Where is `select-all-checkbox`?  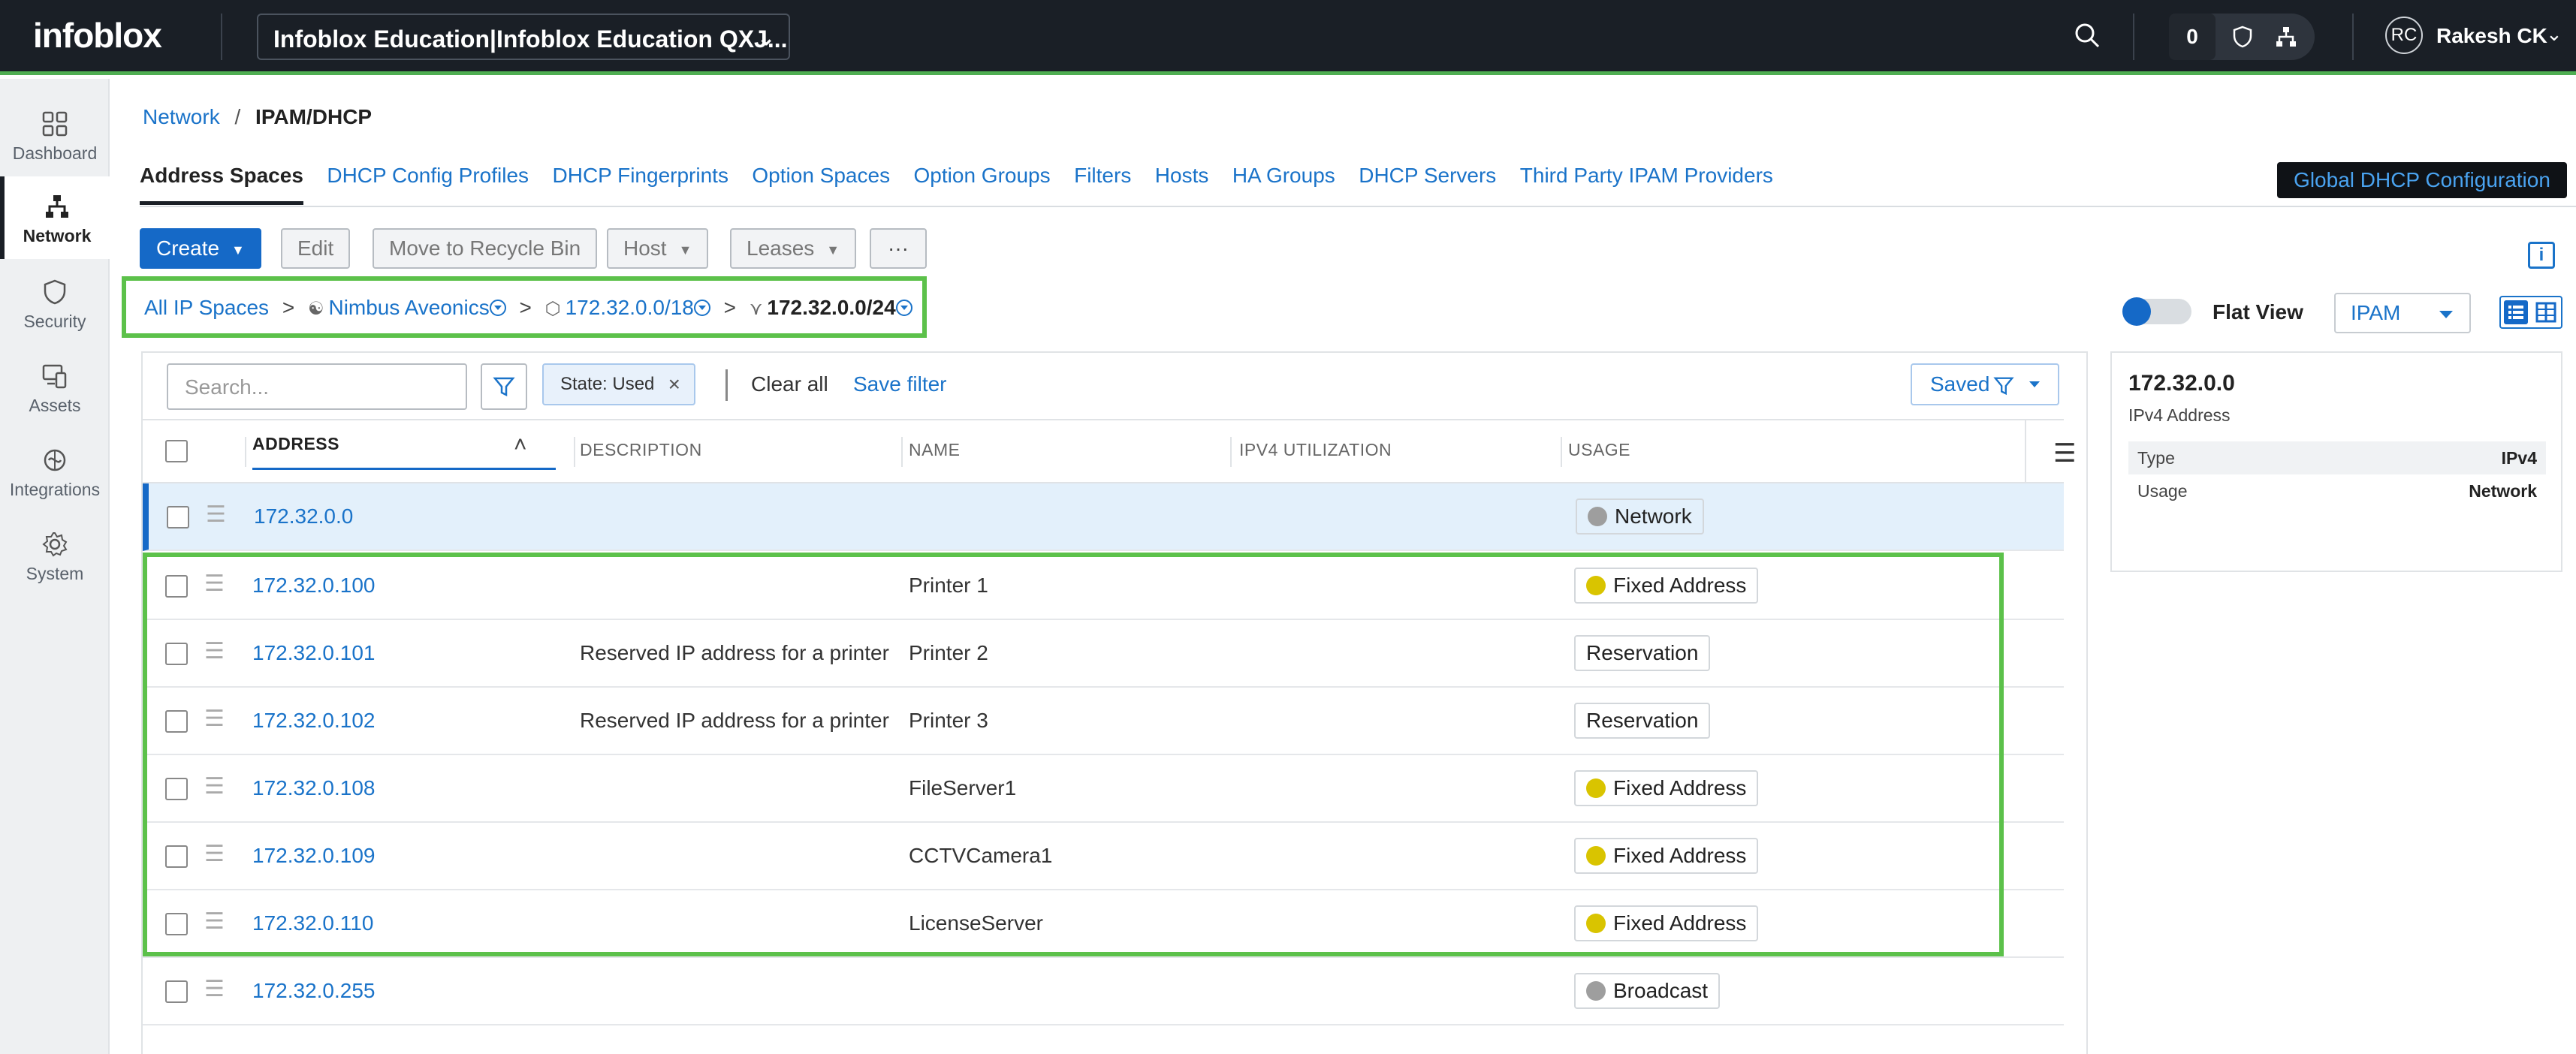 select-all-checkbox is located at coordinates (176, 451).